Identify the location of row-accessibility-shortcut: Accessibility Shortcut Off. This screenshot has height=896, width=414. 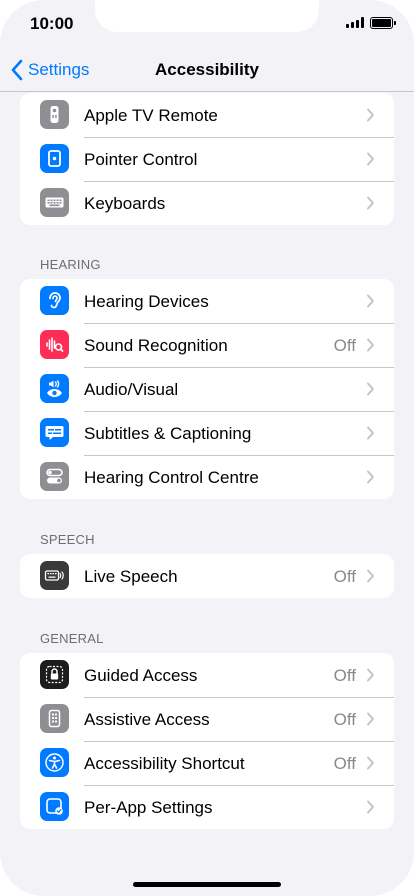
(207, 763).